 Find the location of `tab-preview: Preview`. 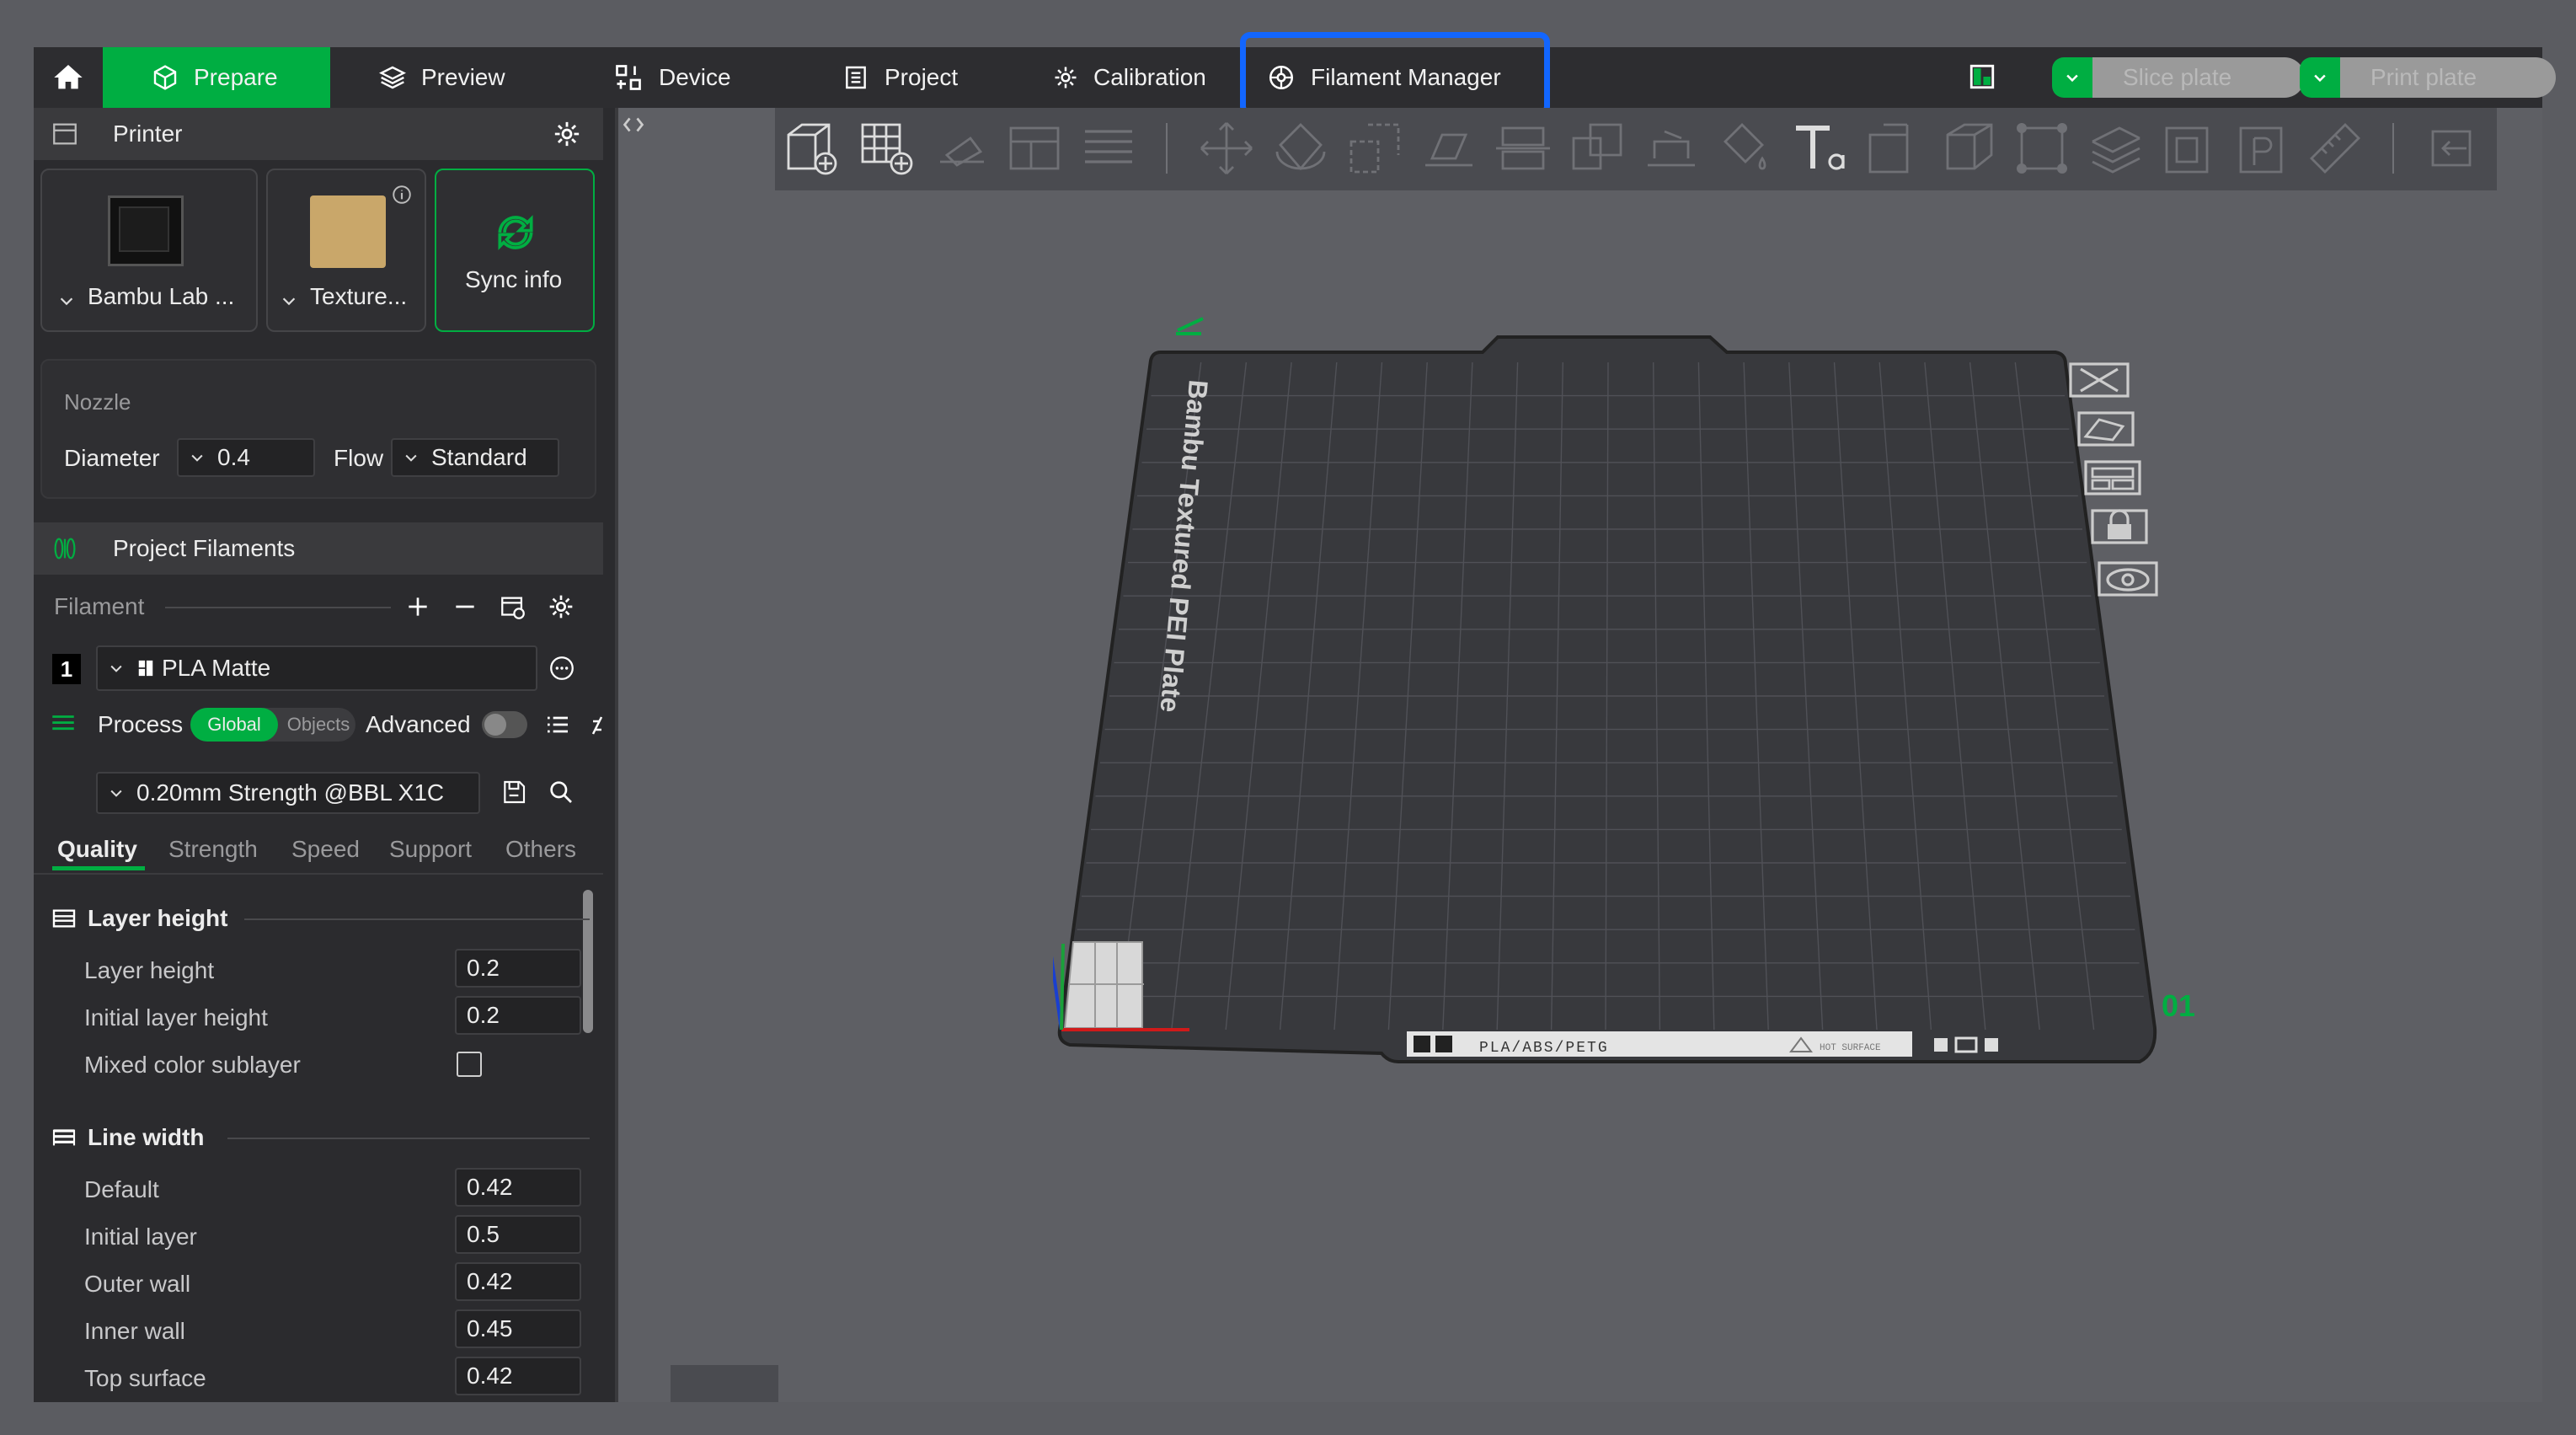

tab-preview: Preview is located at coordinates (442, 77).